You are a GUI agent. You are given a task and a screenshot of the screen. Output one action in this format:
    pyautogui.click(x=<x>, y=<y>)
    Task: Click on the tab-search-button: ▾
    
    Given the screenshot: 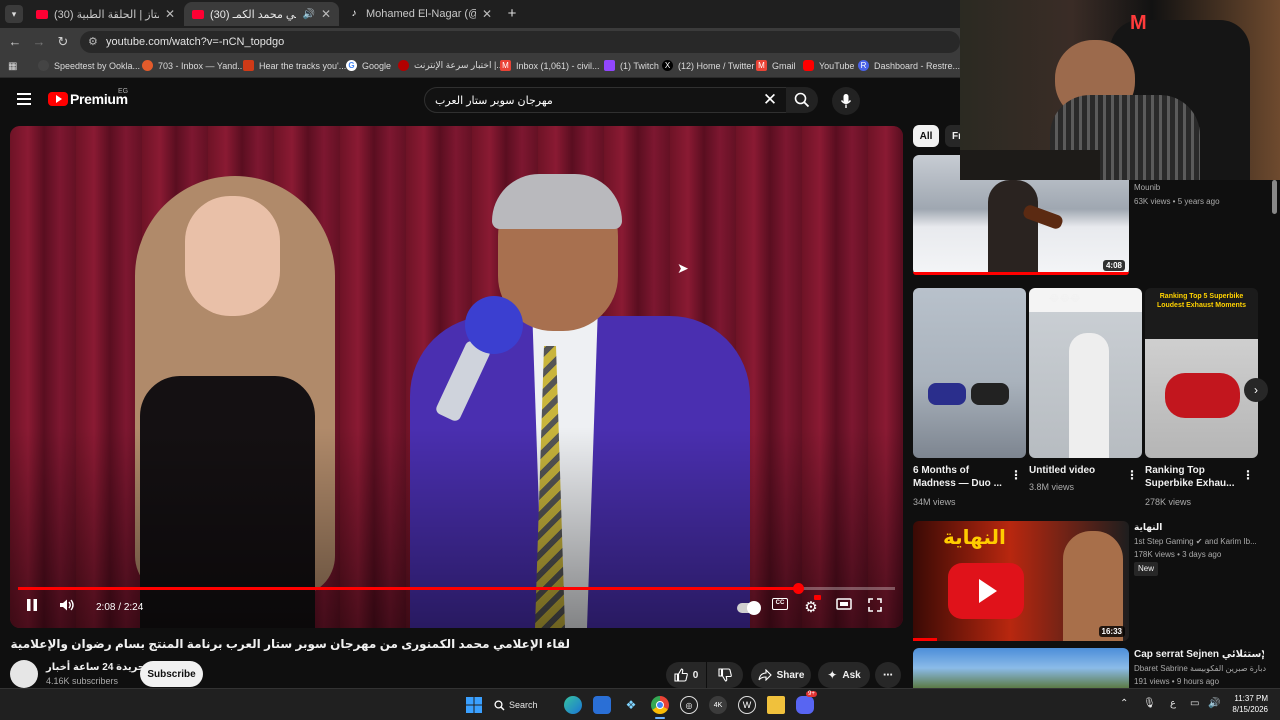 What is the action you would take?
    pyautogui.click(x=14, y=14)
    